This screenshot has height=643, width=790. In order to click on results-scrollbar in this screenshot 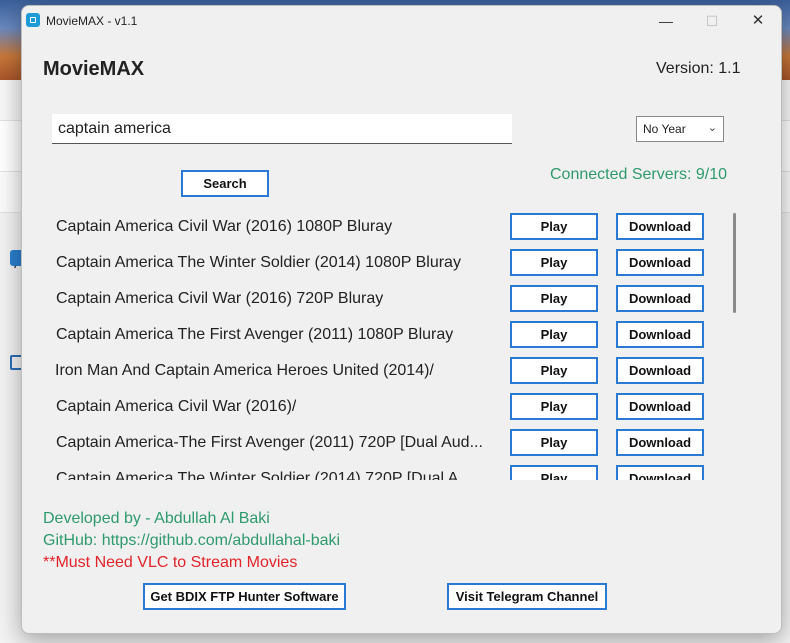, I will do `click(734, 263)`.